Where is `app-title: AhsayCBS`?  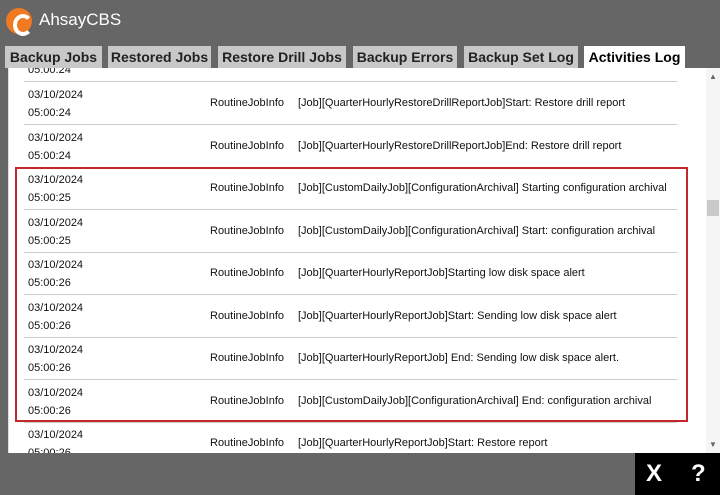 app-title: AhsayCBS is located at coordinates (80, 19).